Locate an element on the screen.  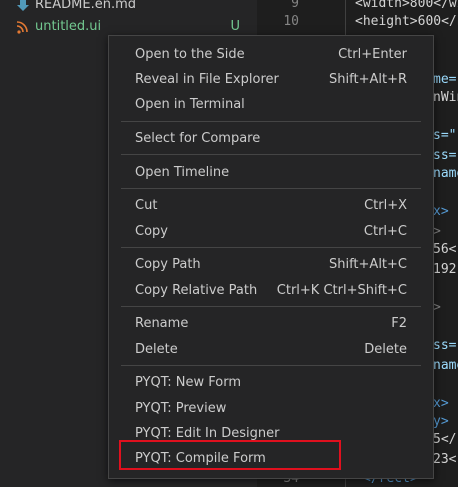
code-fragment: nWin is located at coordinates (445, 97).